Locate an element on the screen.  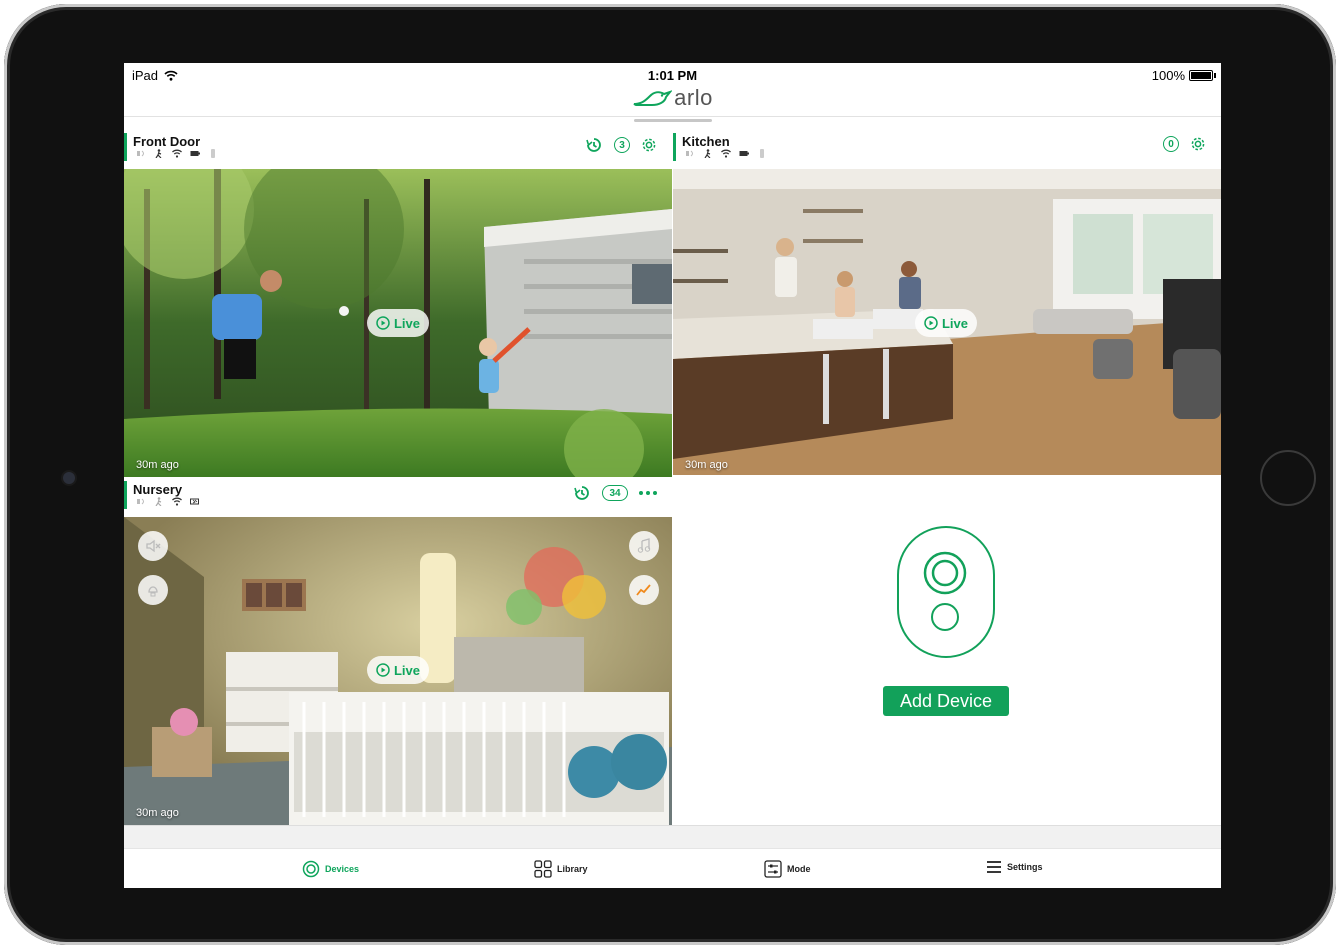
camera-header: Front Door 3 is located at coordinates (398, 146).